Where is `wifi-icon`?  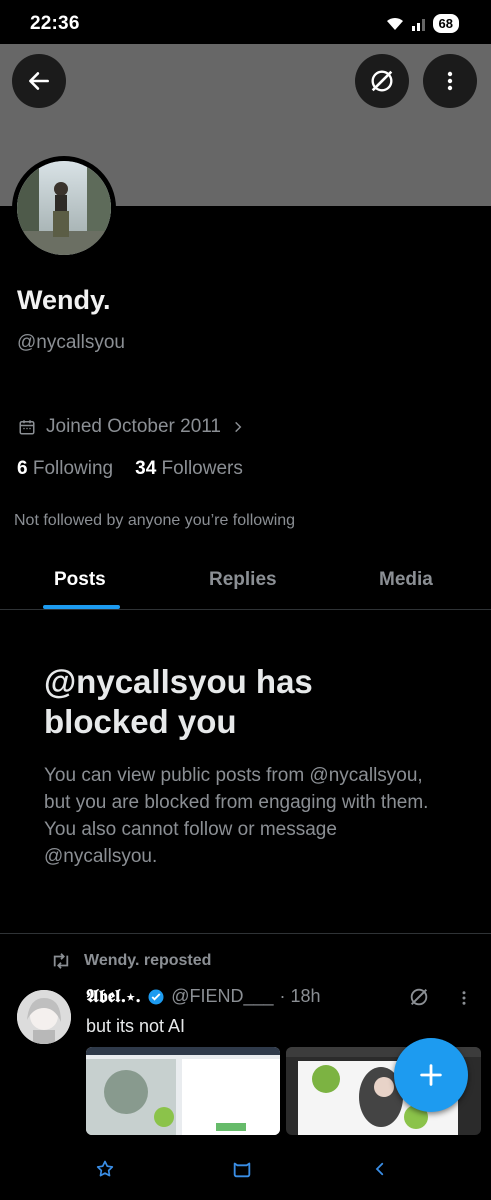
wifi-icon is located at coordinates (394, 23).